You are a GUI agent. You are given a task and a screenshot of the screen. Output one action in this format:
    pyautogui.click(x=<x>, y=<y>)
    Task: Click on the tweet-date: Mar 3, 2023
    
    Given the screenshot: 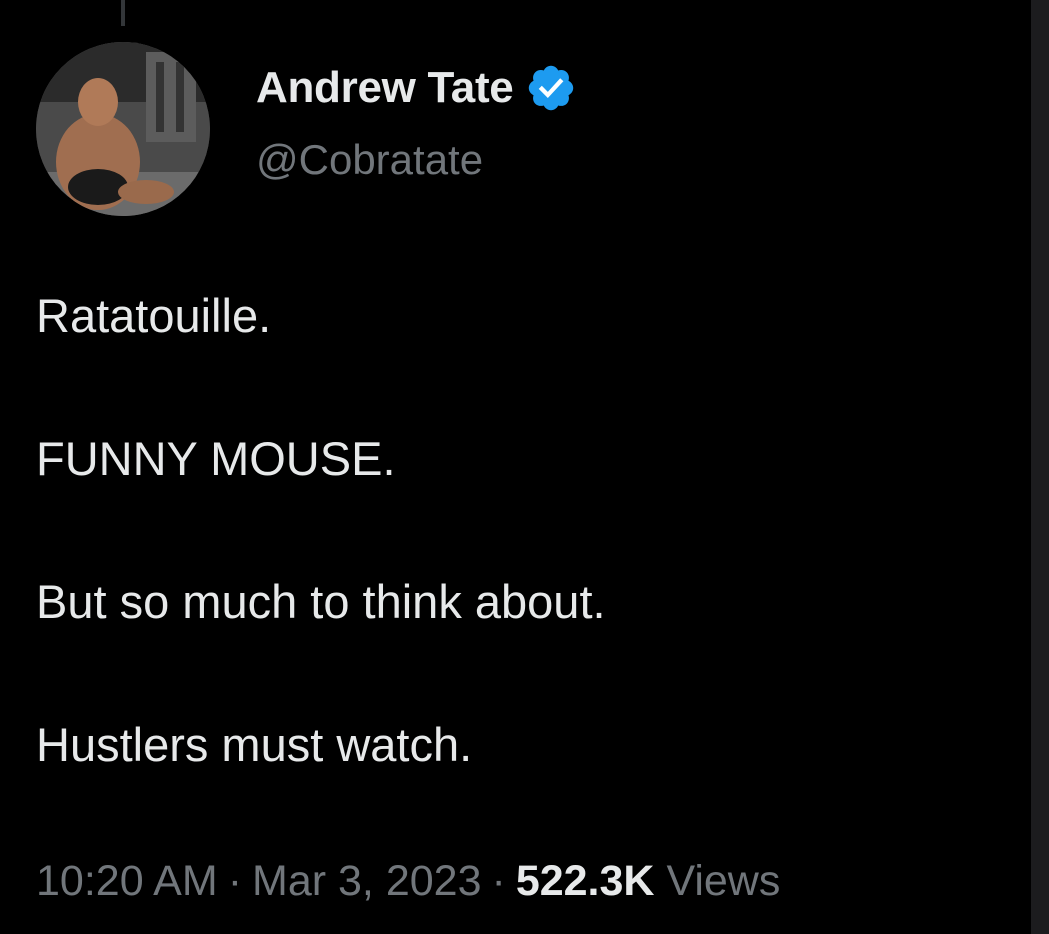 What is the action you would take?
    pyautogui.click(x=366, y=881)
    